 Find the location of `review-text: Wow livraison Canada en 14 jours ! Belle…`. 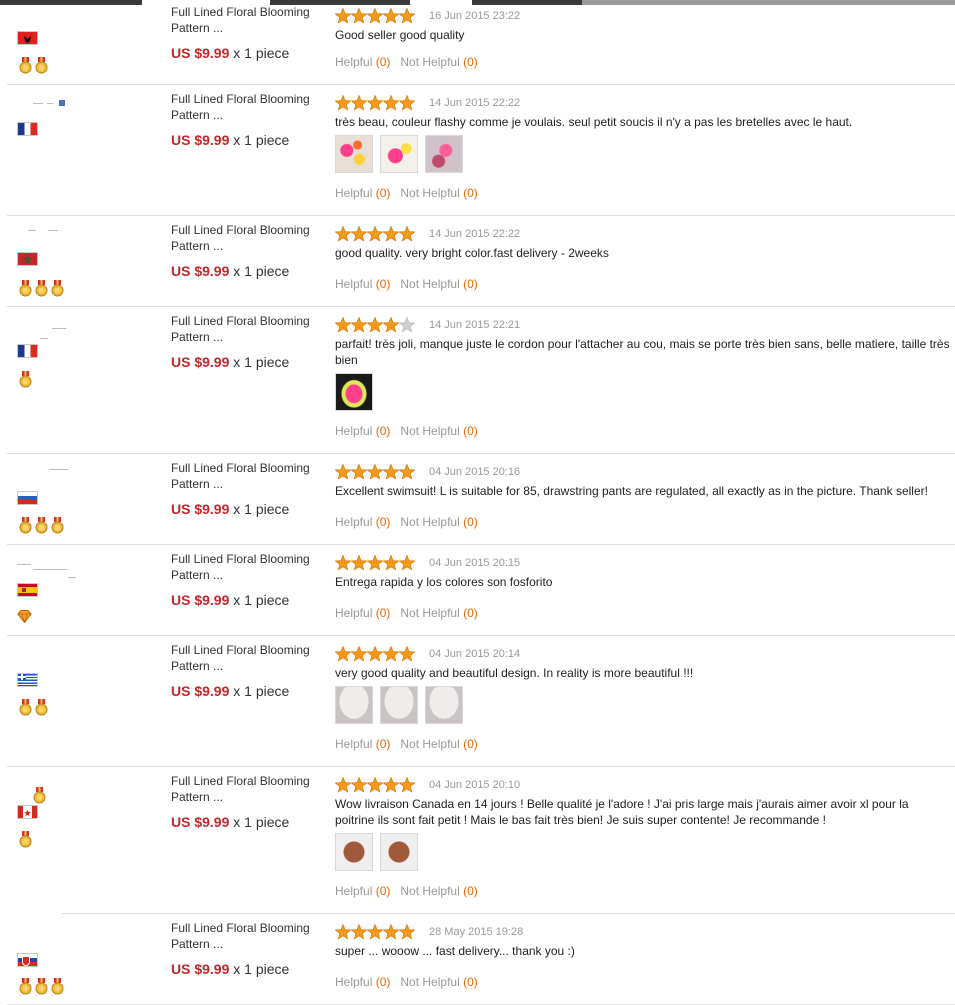

review-text: Wow livraison Canada en 14 jours ! Belle… is located at coordinates (622, 812).